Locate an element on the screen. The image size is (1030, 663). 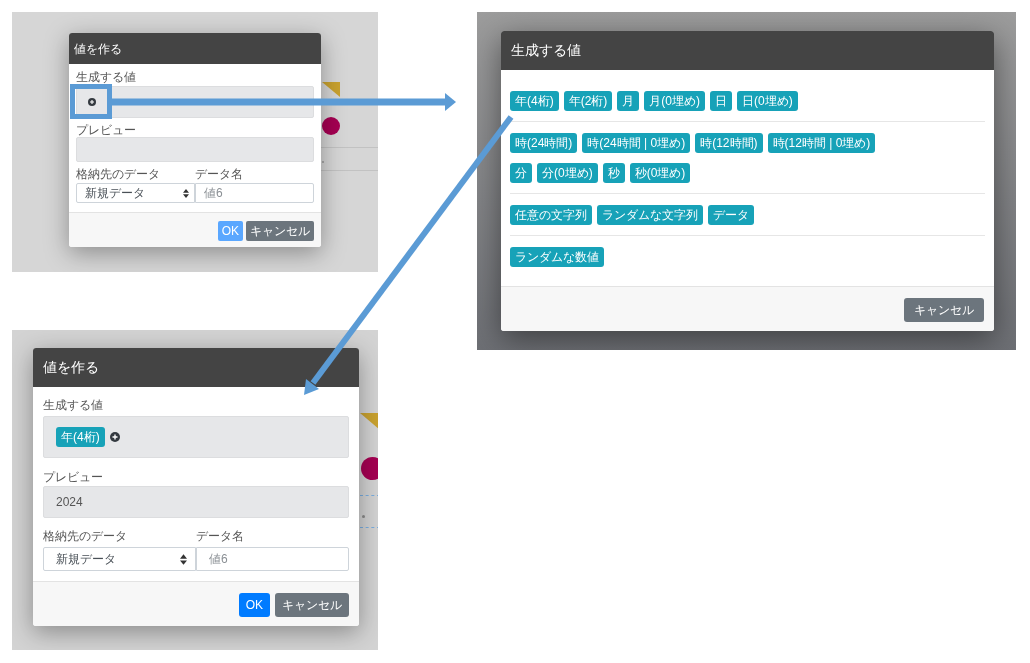
value-chip: 分(0埋め) is located at coordinates (567, 173).